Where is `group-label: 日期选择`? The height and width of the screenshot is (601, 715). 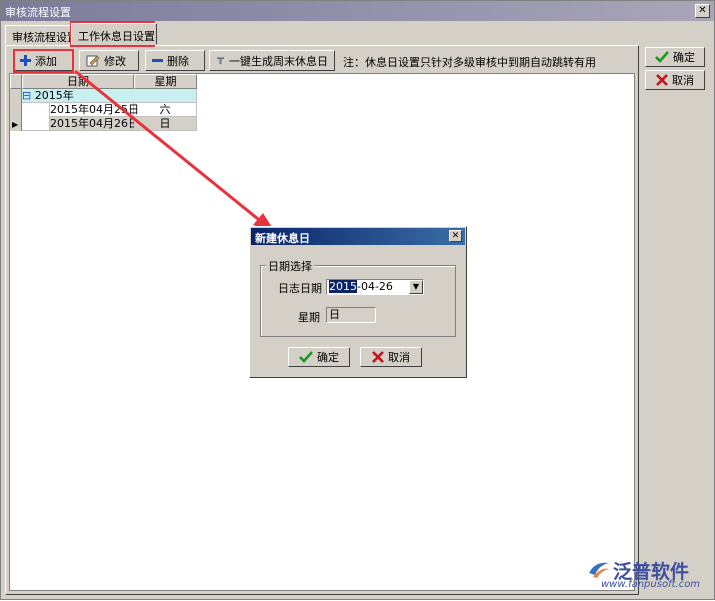 group-label: 日期选择 is located at coordinates (290, 266).